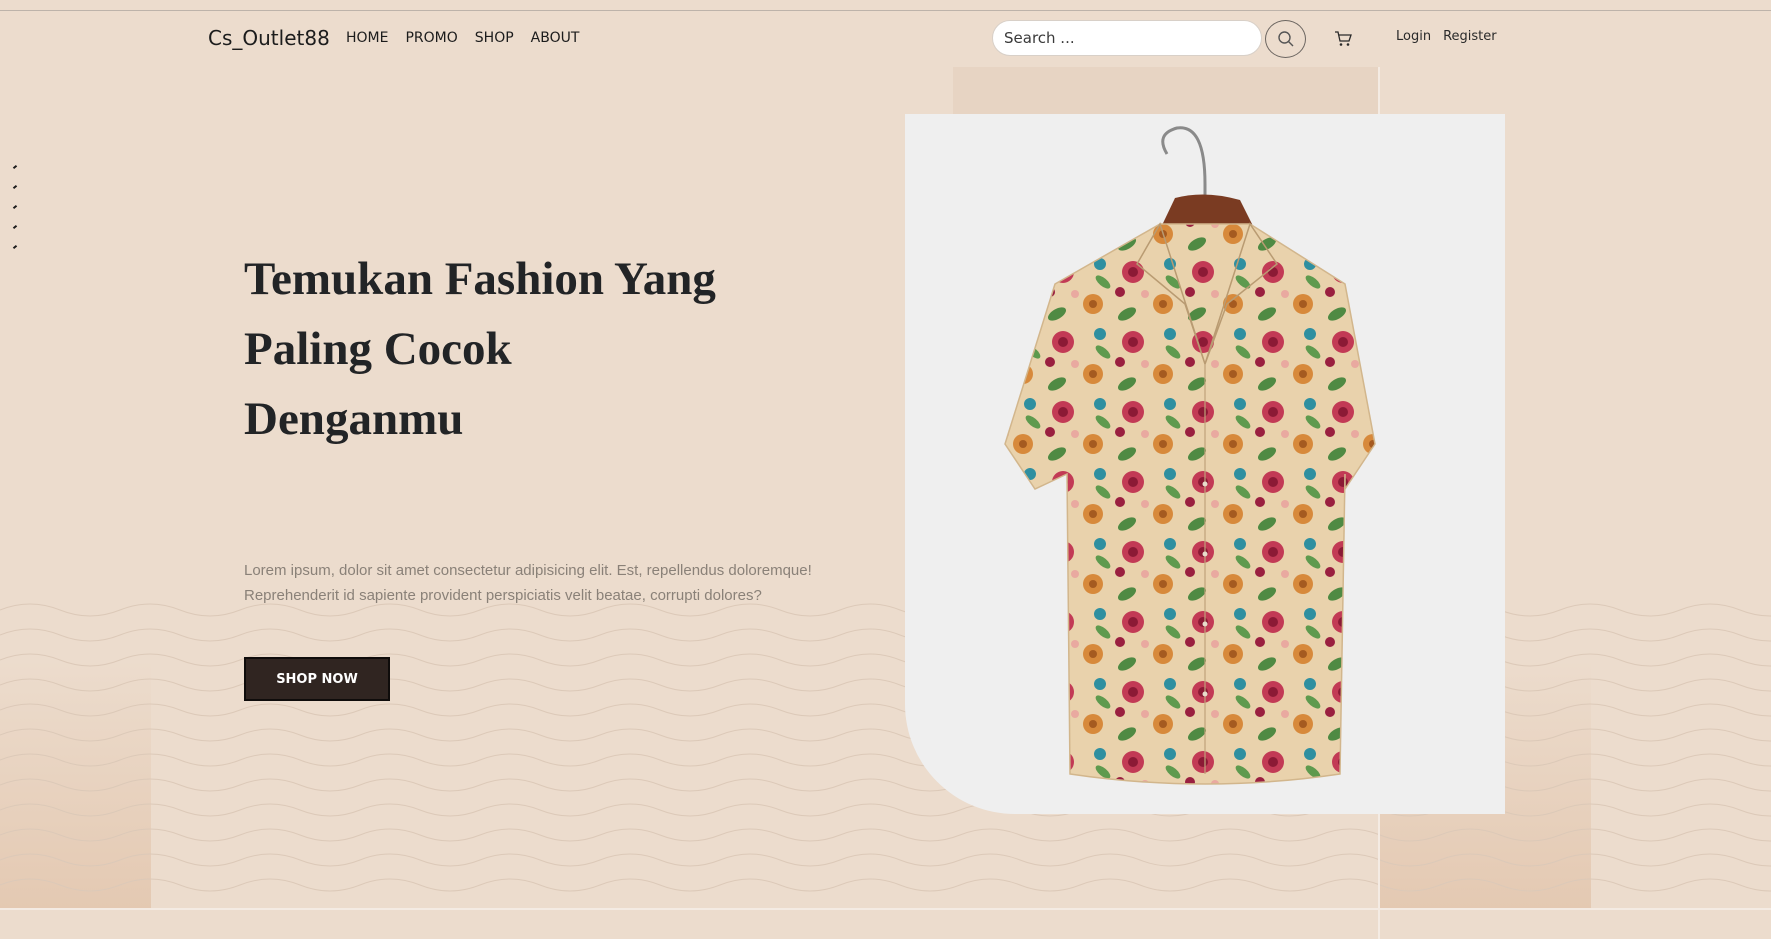 Image resolution: width=1771 pixels, height=939 pixels. Describe the element at coordinates (367, 38) in the screenshot. I see `nav-home: HOME` at that location.